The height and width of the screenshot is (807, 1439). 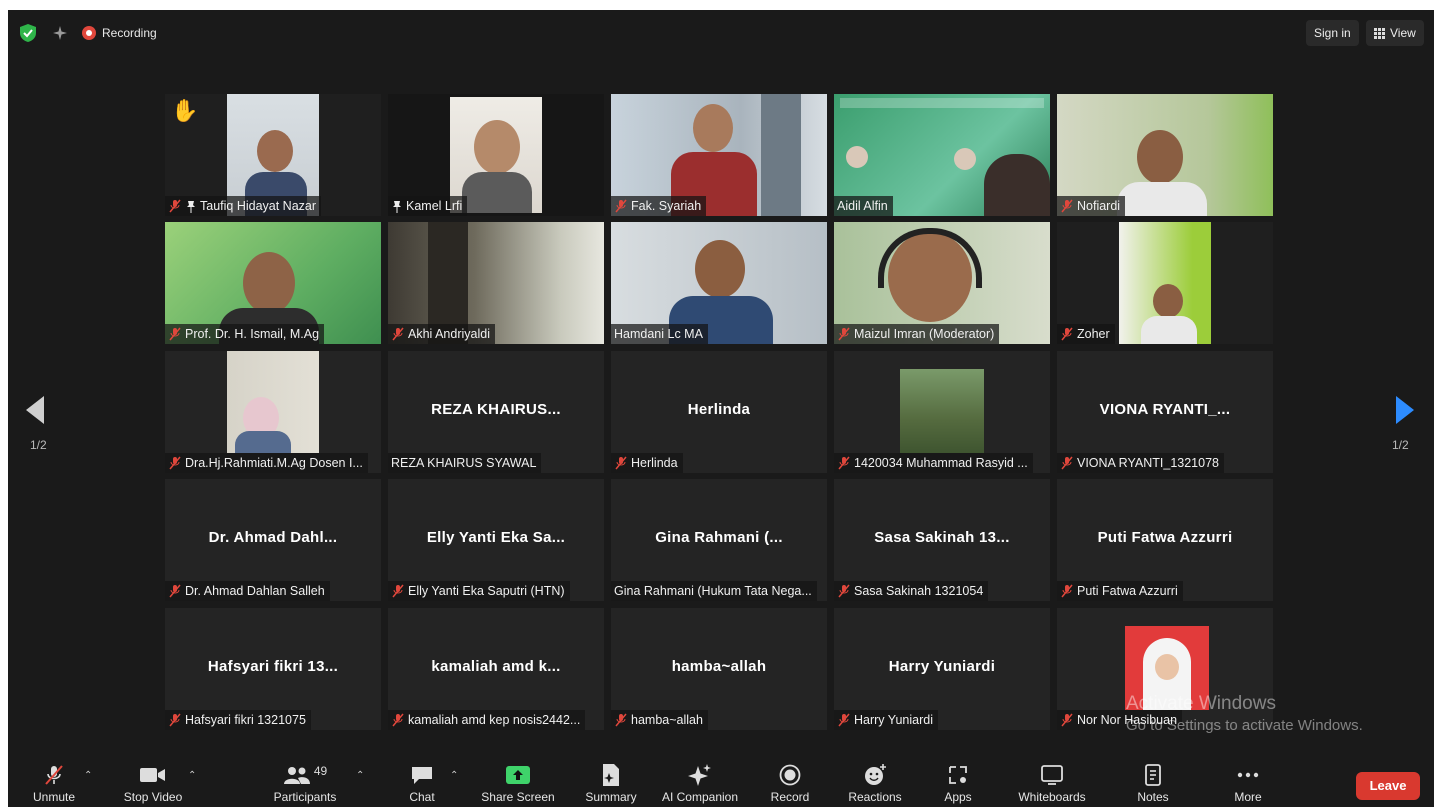 I want to click on previous-page-arrow-icon, so click(x=35, y=410).